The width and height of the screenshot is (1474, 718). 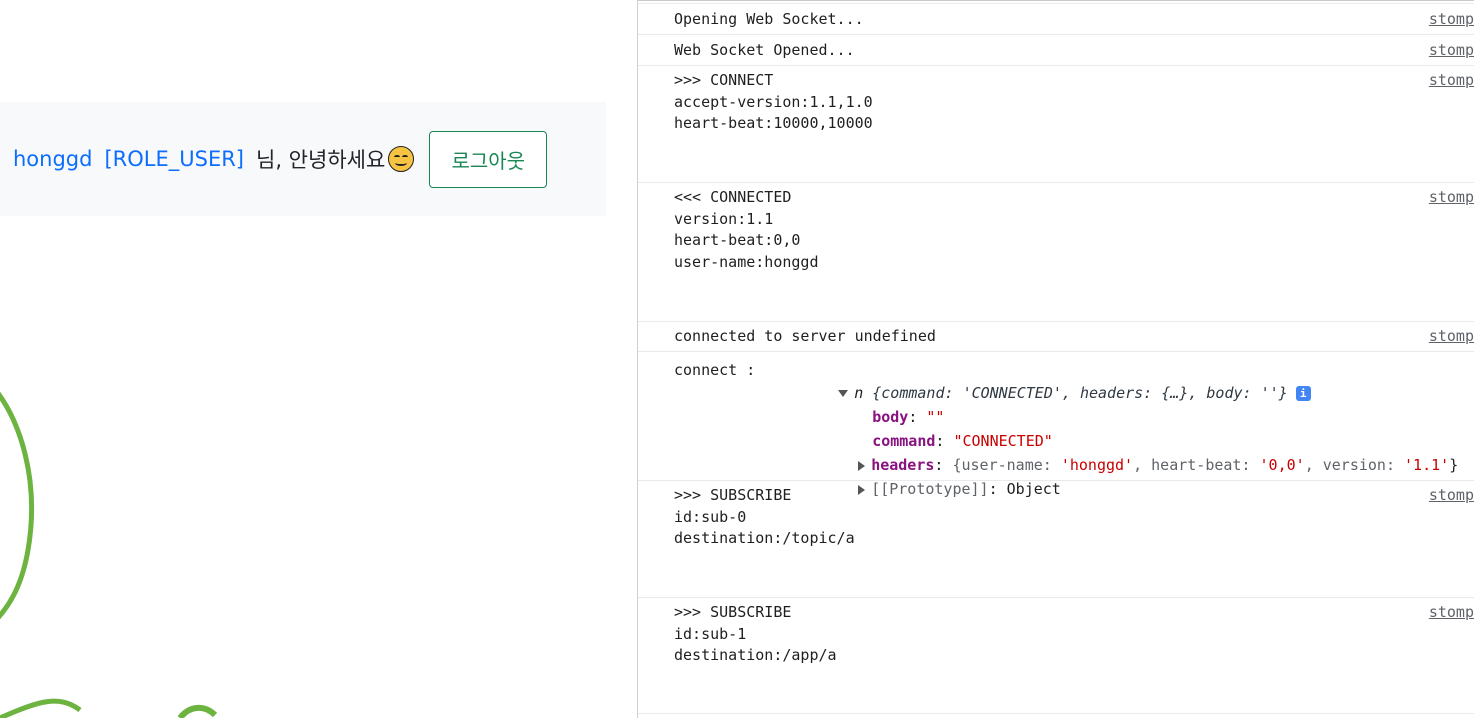 I want to click on user-status-bar: honggd [ROLE_USER] 님, 안녕하세요 로그아웃, so click(x=303, y=159).